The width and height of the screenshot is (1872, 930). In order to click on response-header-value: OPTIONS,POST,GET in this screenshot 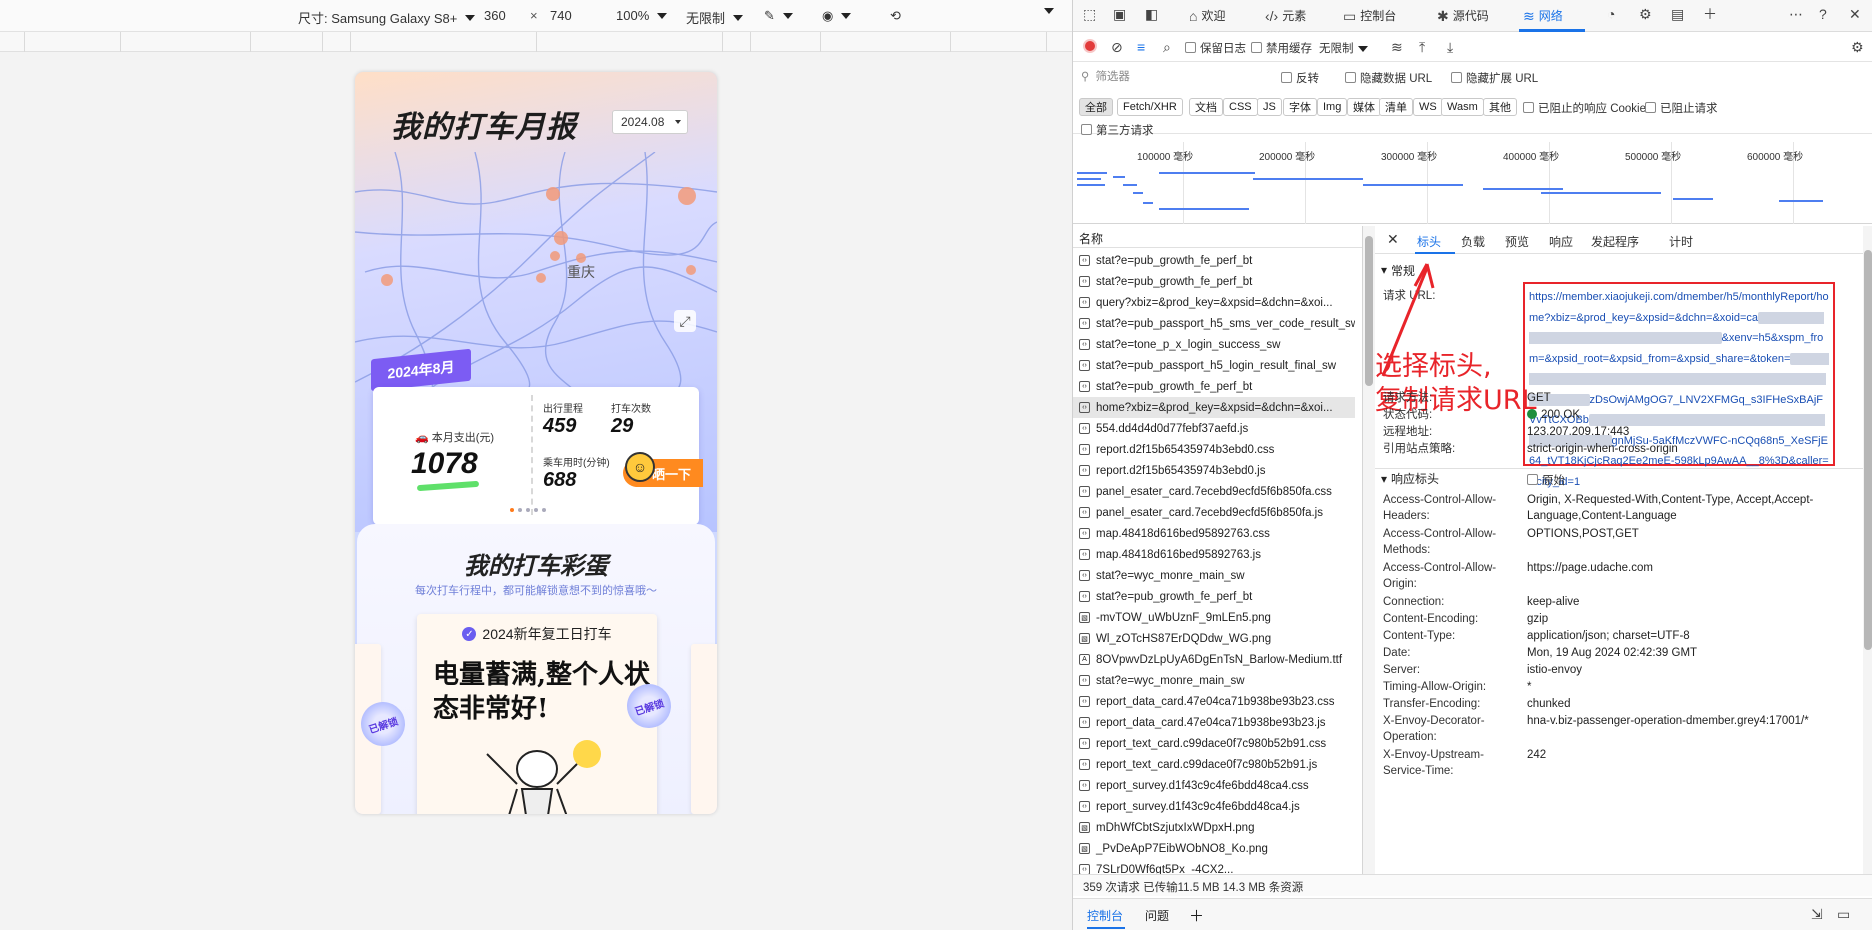, I will do `click(1687, 534)`.